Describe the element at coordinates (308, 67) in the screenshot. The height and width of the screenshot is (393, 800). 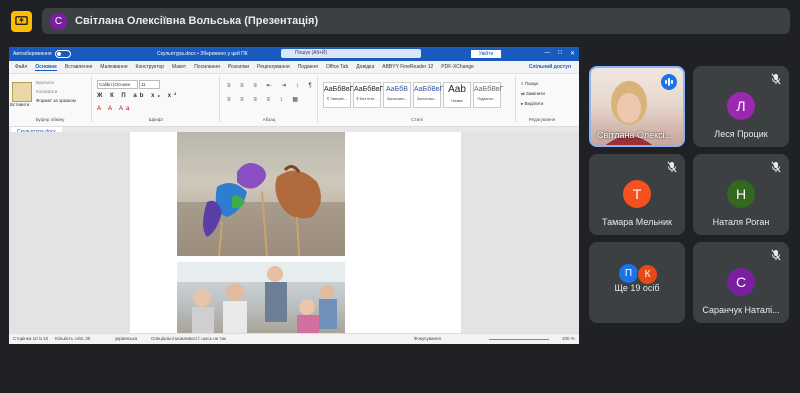
I see `ribbon-tab: Подання` at that location.